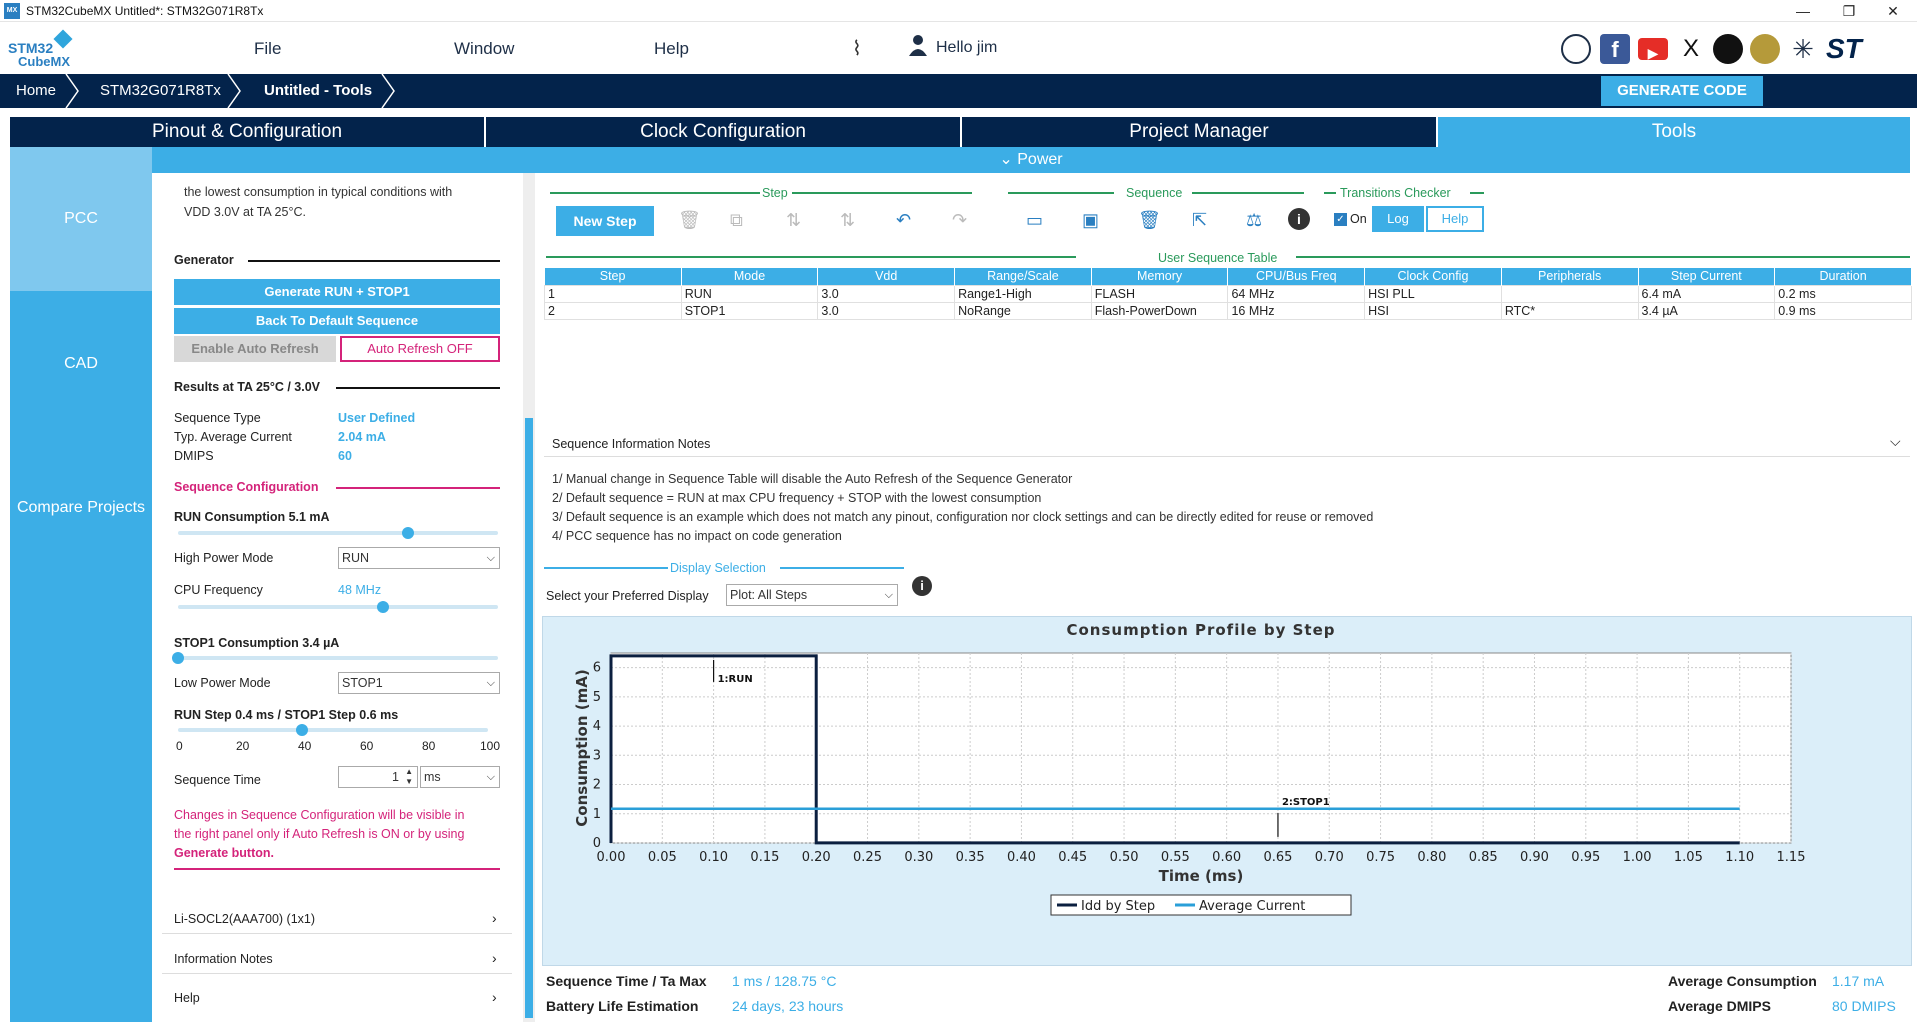 The image size is (1917, 1030). Describe the element at coordinates (267, 49) in the screenshot. I see `menu-file: File` at that location.